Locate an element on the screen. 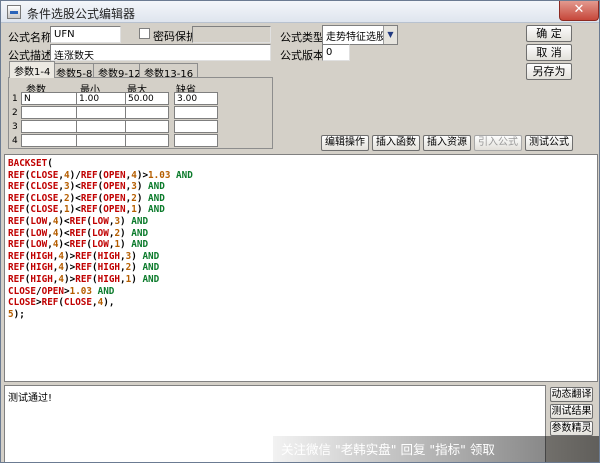 This screenshot has width=600, height=463. cancel-button: 取 消 is located at coordinates (549, 52).